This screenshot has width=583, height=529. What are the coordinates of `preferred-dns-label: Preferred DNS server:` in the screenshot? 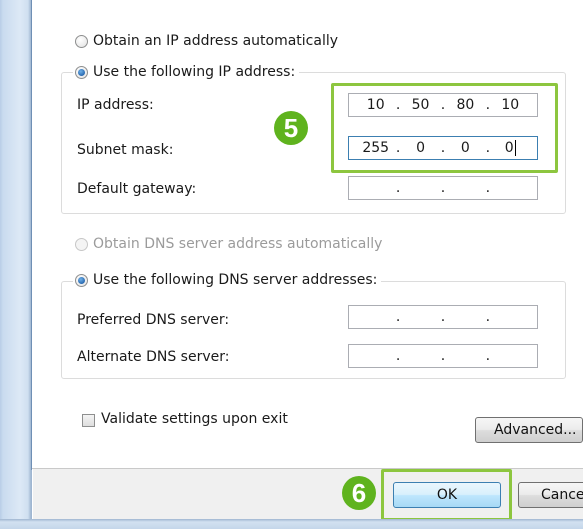 It's located at (153, 320).